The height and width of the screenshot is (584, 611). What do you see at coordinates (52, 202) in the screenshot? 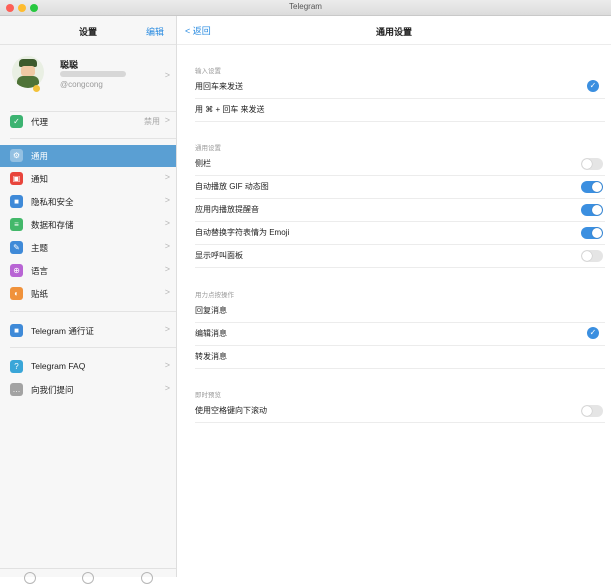
I see `sidebar-item-label: 隐私和安全` at bounding box center [52, 202].